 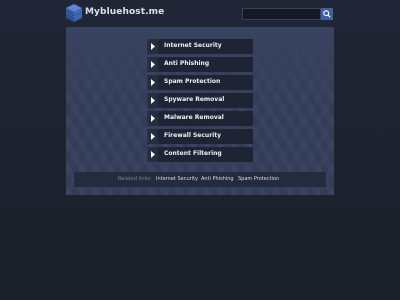 What do you see at coordinates (194, 117) in the screenshot?
I see `menu-item-label: Malware Removal` at bounding box center [194, 117].